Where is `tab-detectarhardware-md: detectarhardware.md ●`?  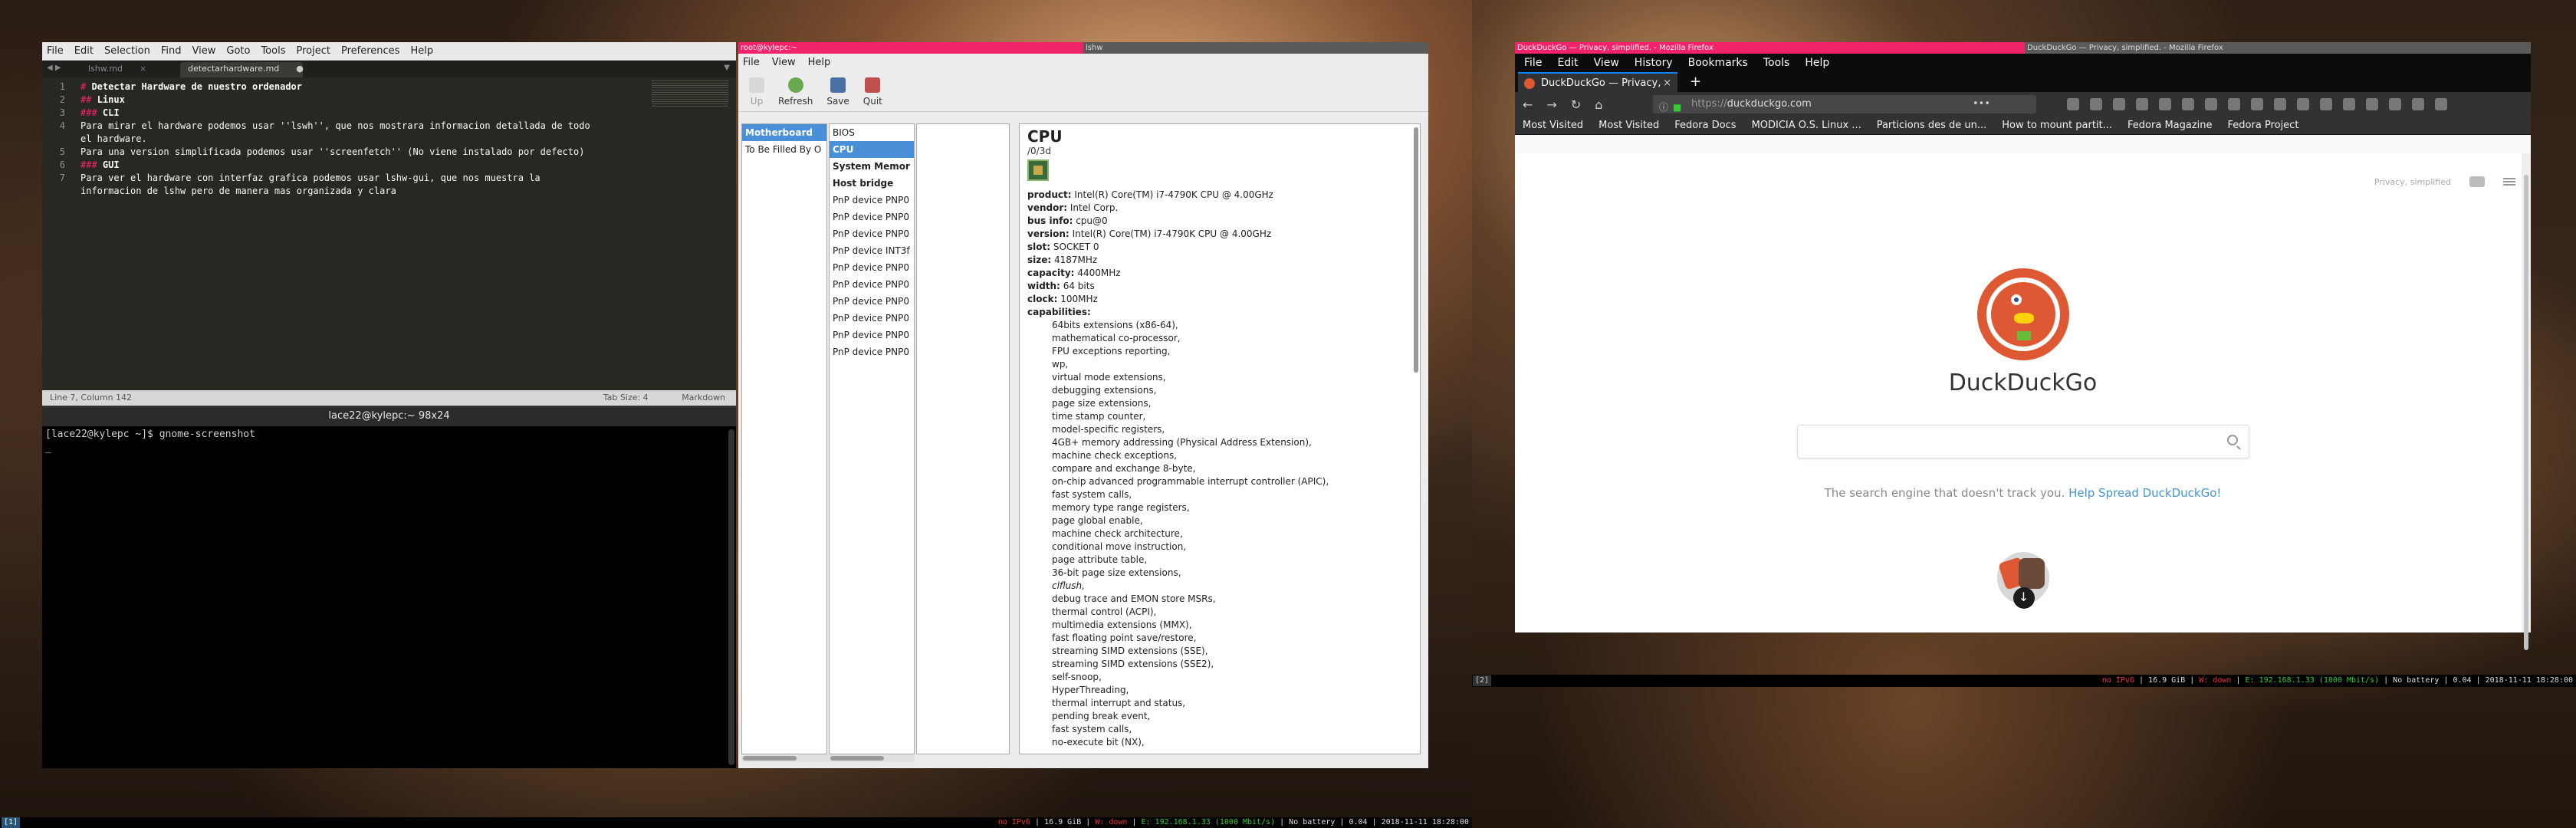 tab-detectarhardware-md: detectarhardware.md ● is located at coordinates (242, 70).